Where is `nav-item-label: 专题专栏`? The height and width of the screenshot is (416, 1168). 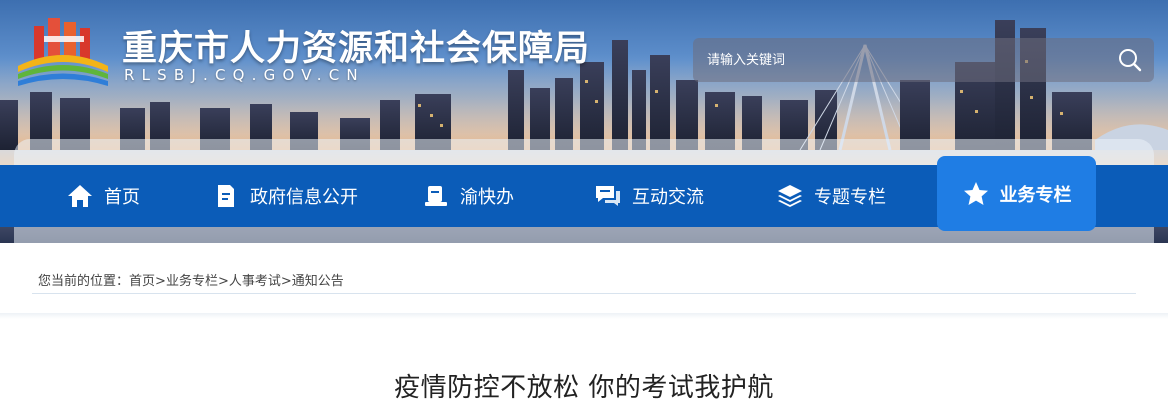
nav-item-label: 专题专栏 is located at coordinates (850, 197).